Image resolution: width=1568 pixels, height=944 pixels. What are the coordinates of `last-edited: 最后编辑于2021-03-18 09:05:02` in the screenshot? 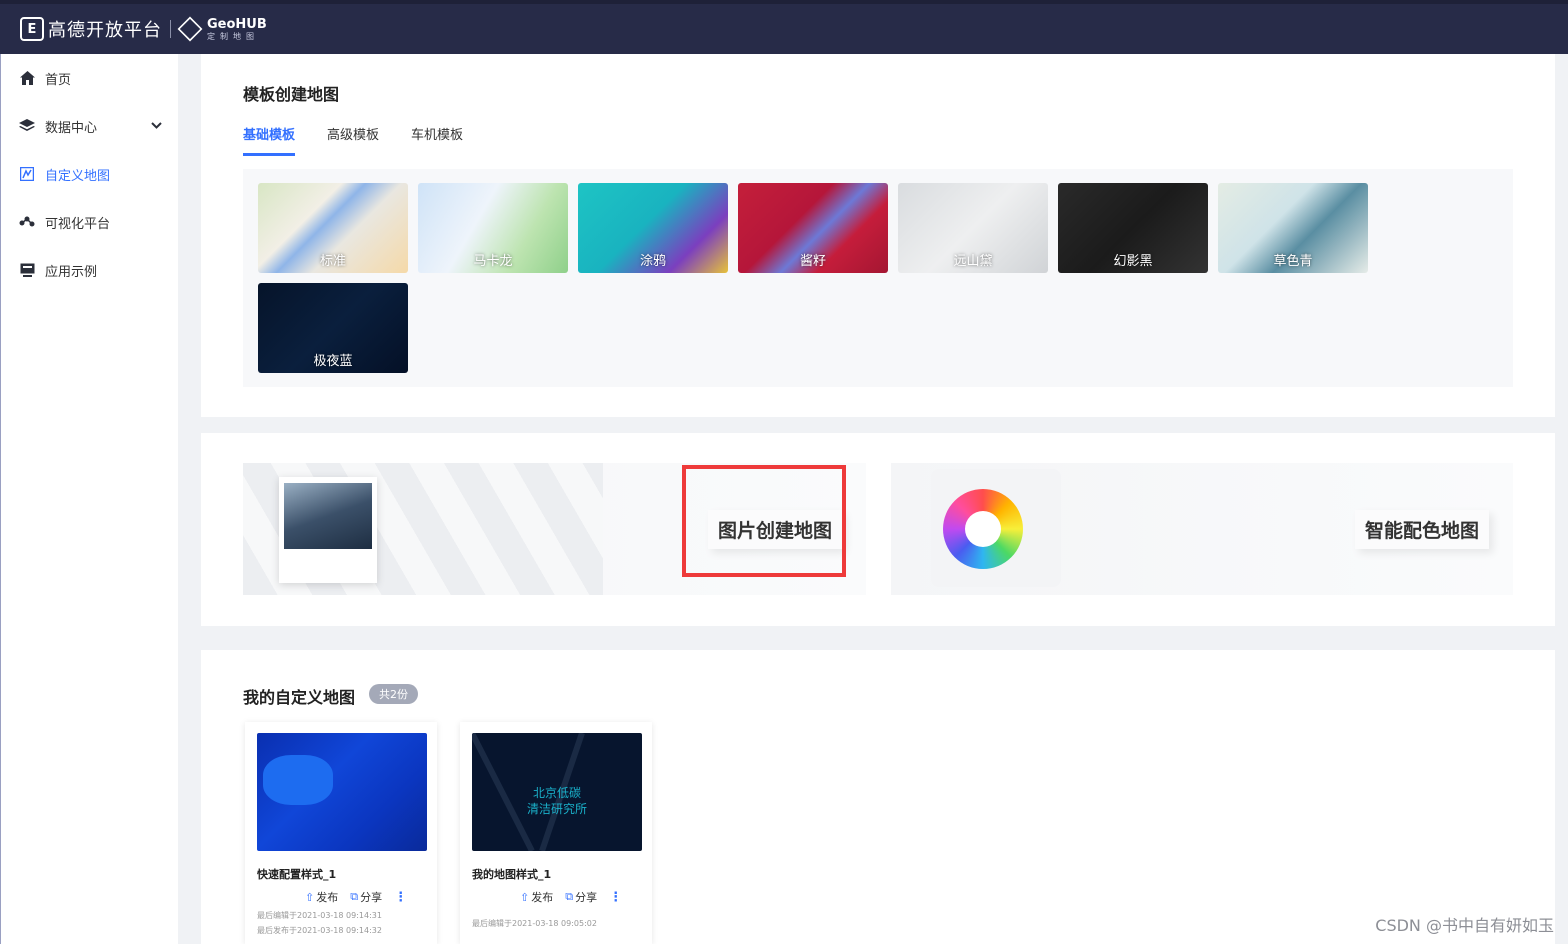 It's located at (534, 923).